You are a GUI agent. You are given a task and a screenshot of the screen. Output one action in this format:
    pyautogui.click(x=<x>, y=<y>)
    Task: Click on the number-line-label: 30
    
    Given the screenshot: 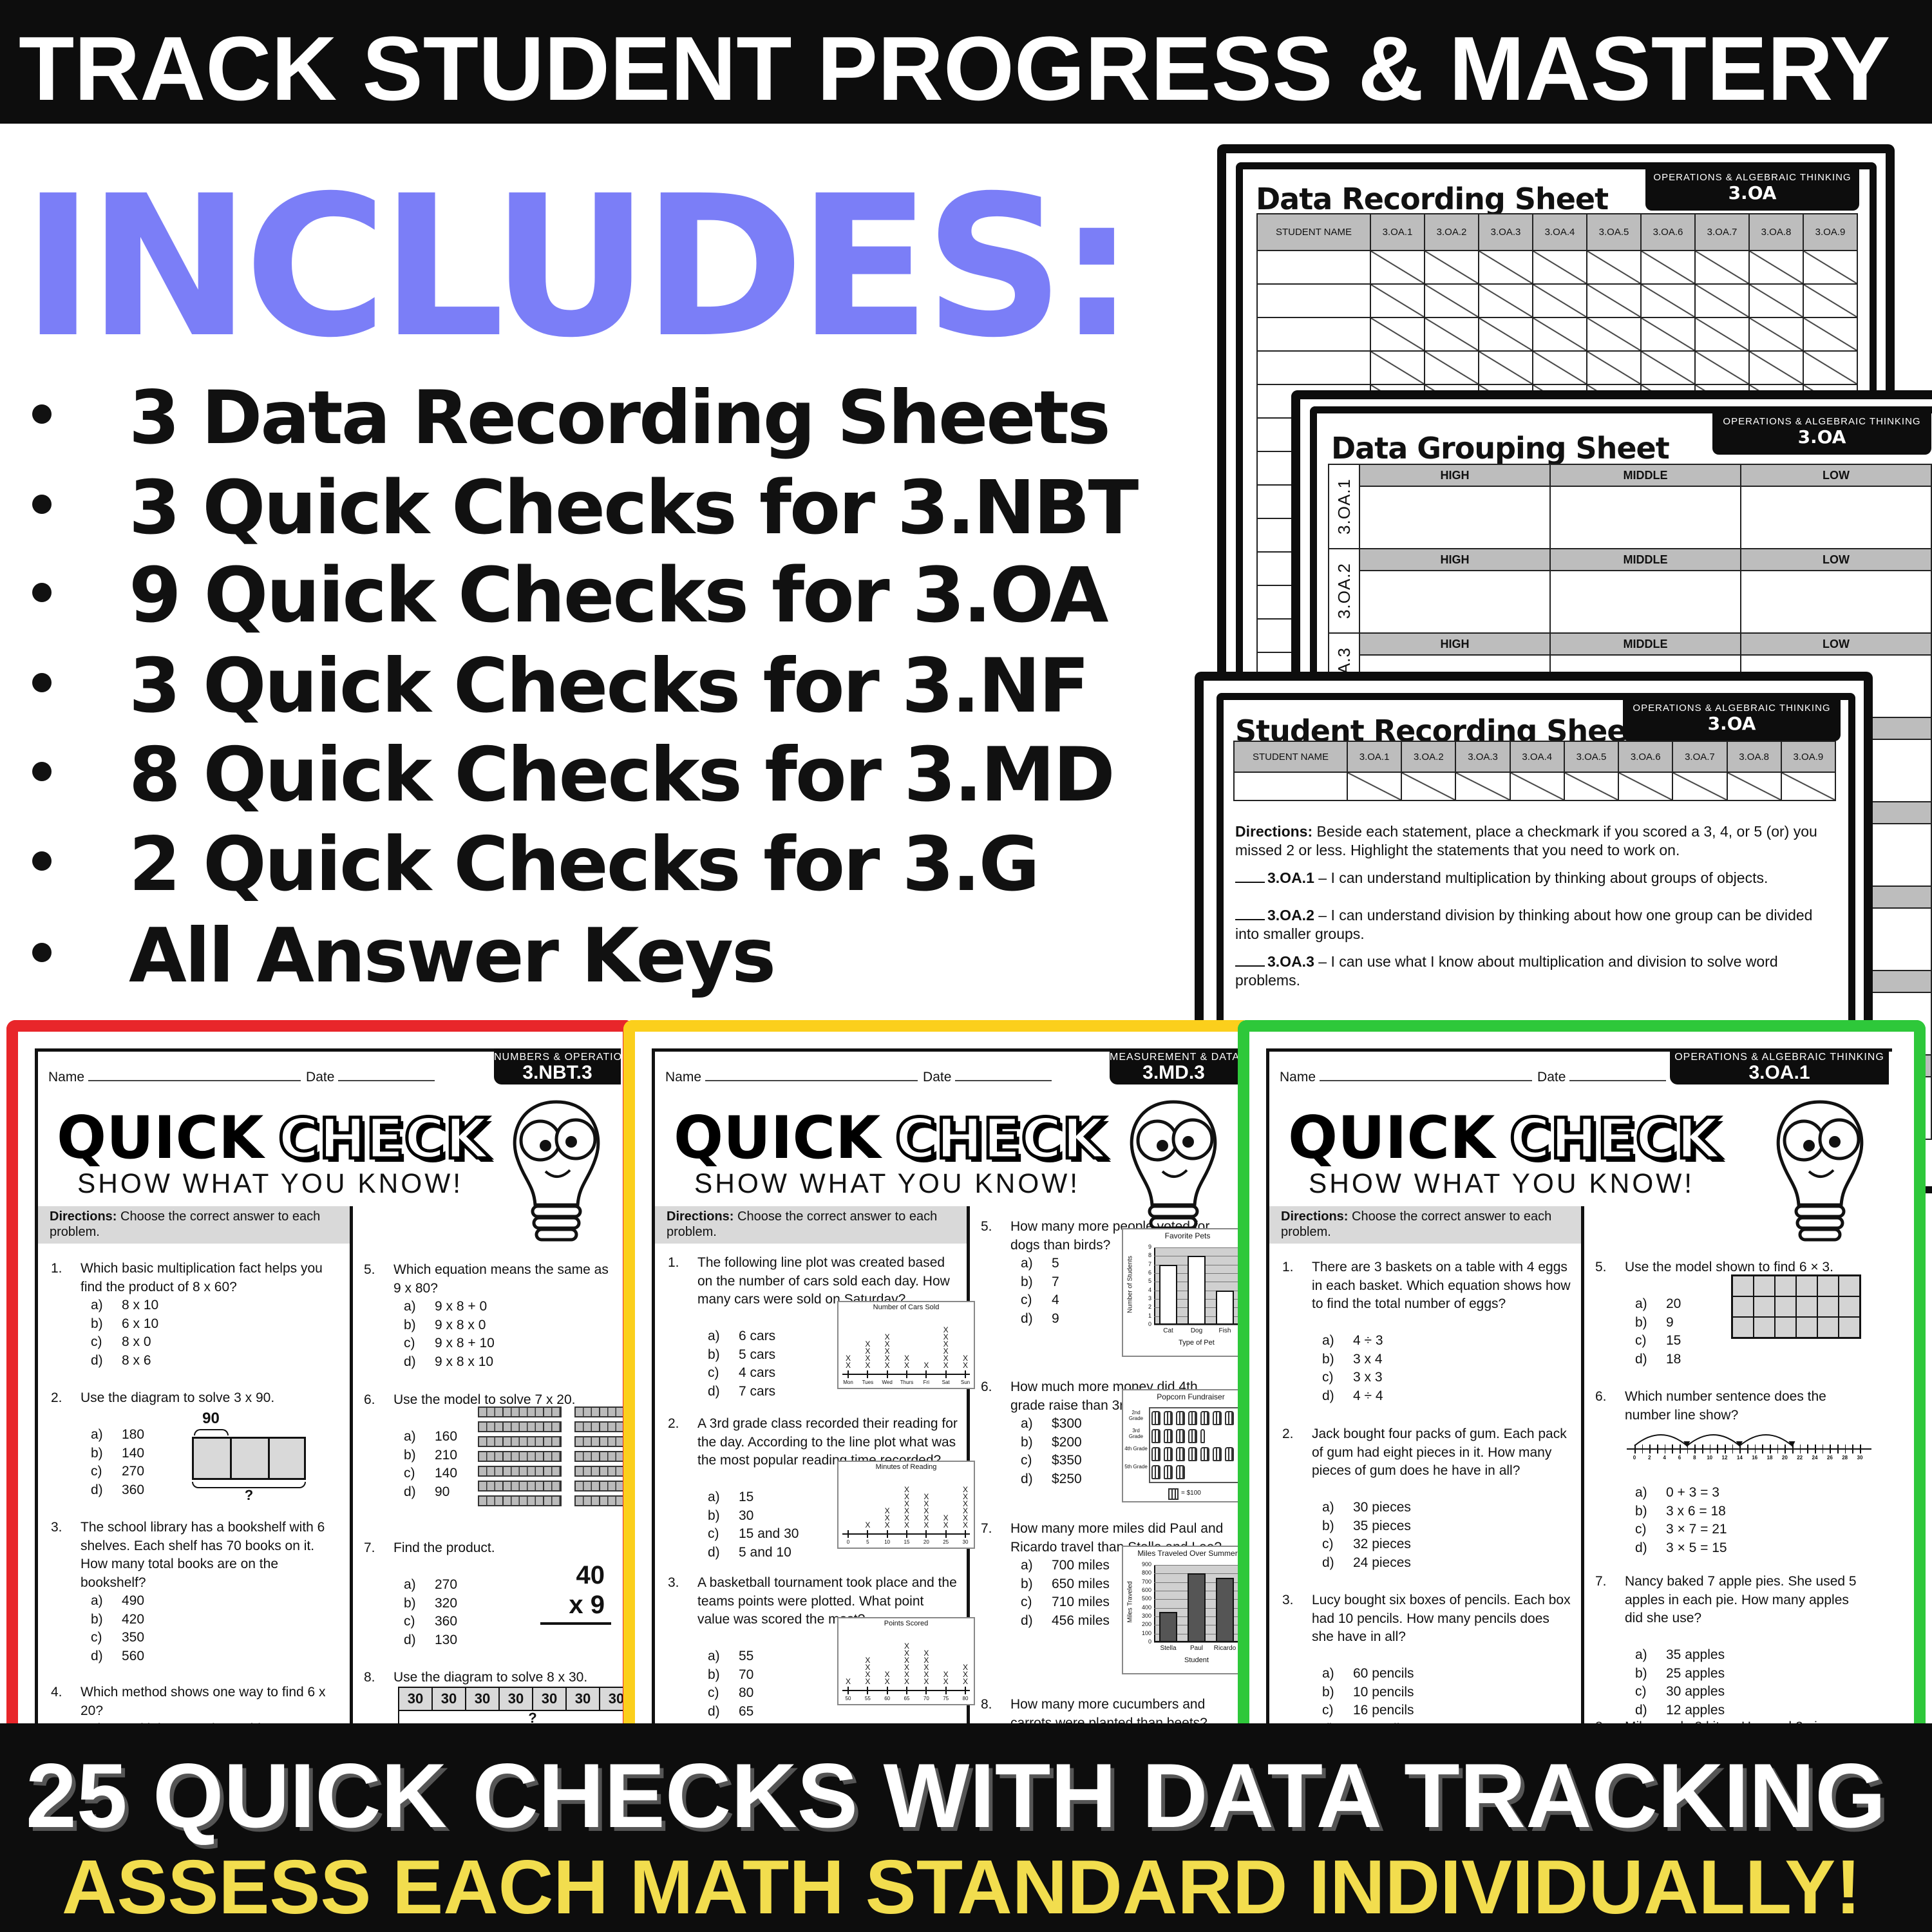 What is the action you would take?
    pyautogui.click(x=1860, y=1458)
    